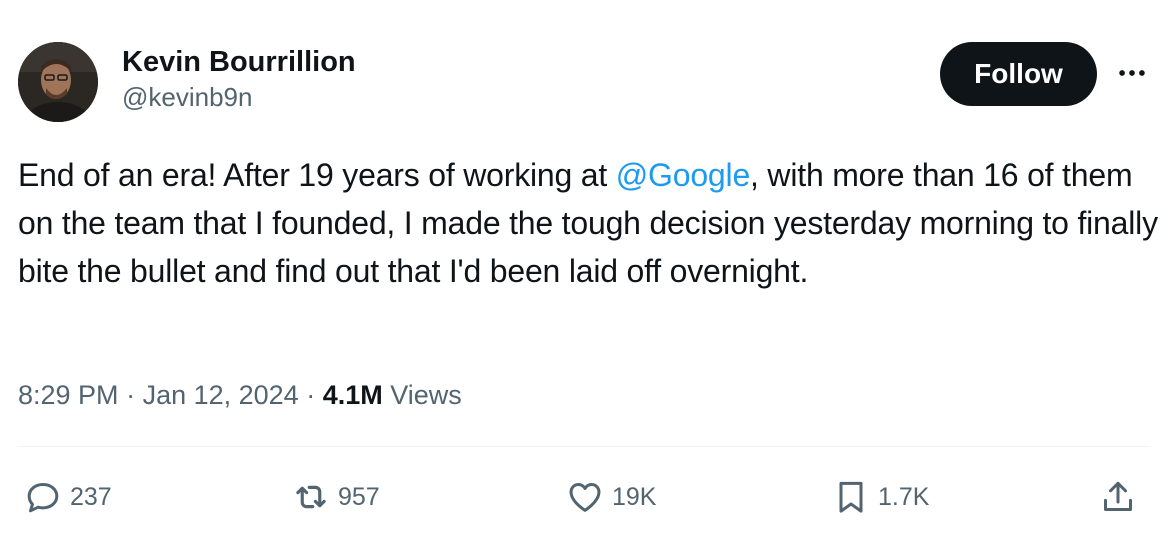 Image resolution: width=1172 pixels, height=552 pixels. I want to click on share-icon, so click(1118, 497).